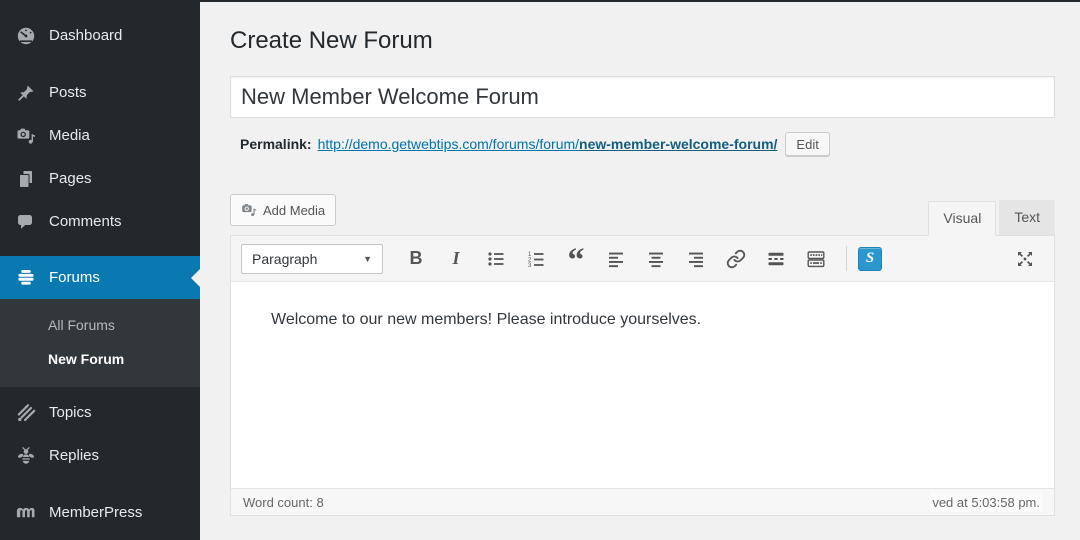 The image size is (1080, 540). I want to click on word-count: Word count: 8, so click(283, 502).